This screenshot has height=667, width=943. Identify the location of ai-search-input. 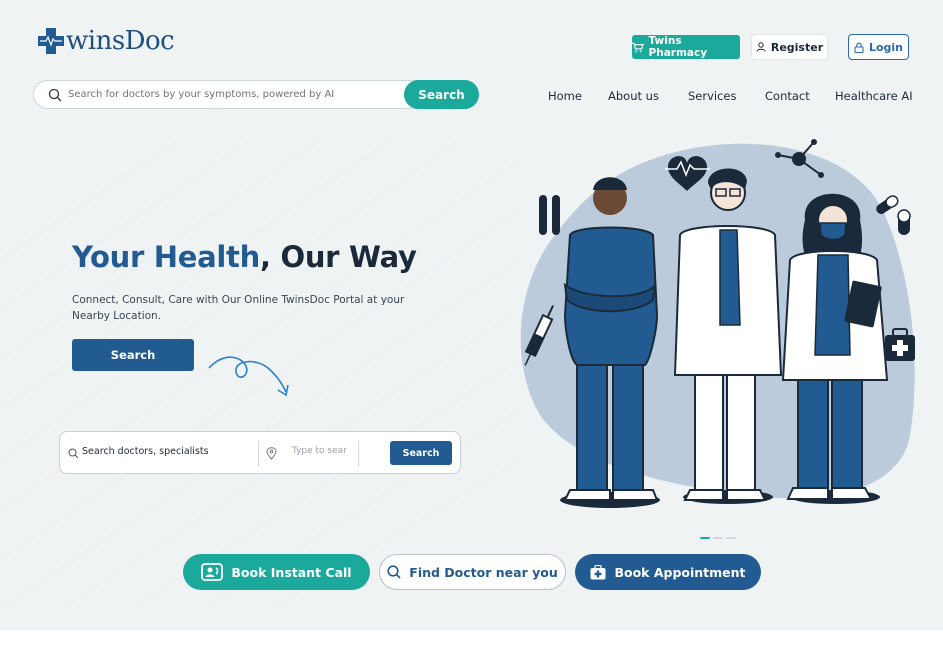
(233, 94).